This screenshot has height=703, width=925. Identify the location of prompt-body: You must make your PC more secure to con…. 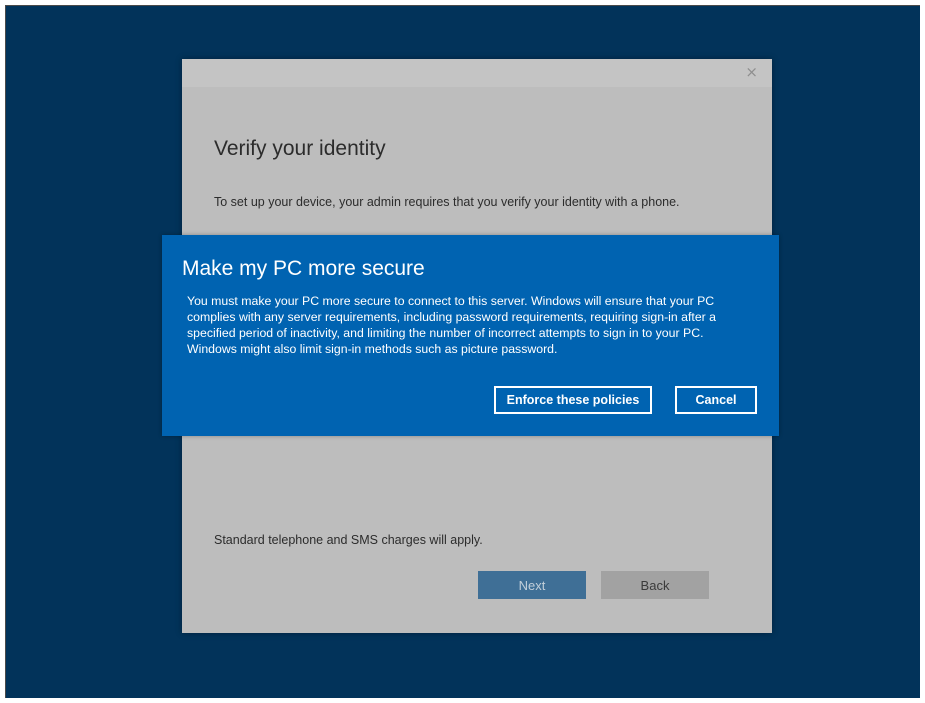
(452, 325).